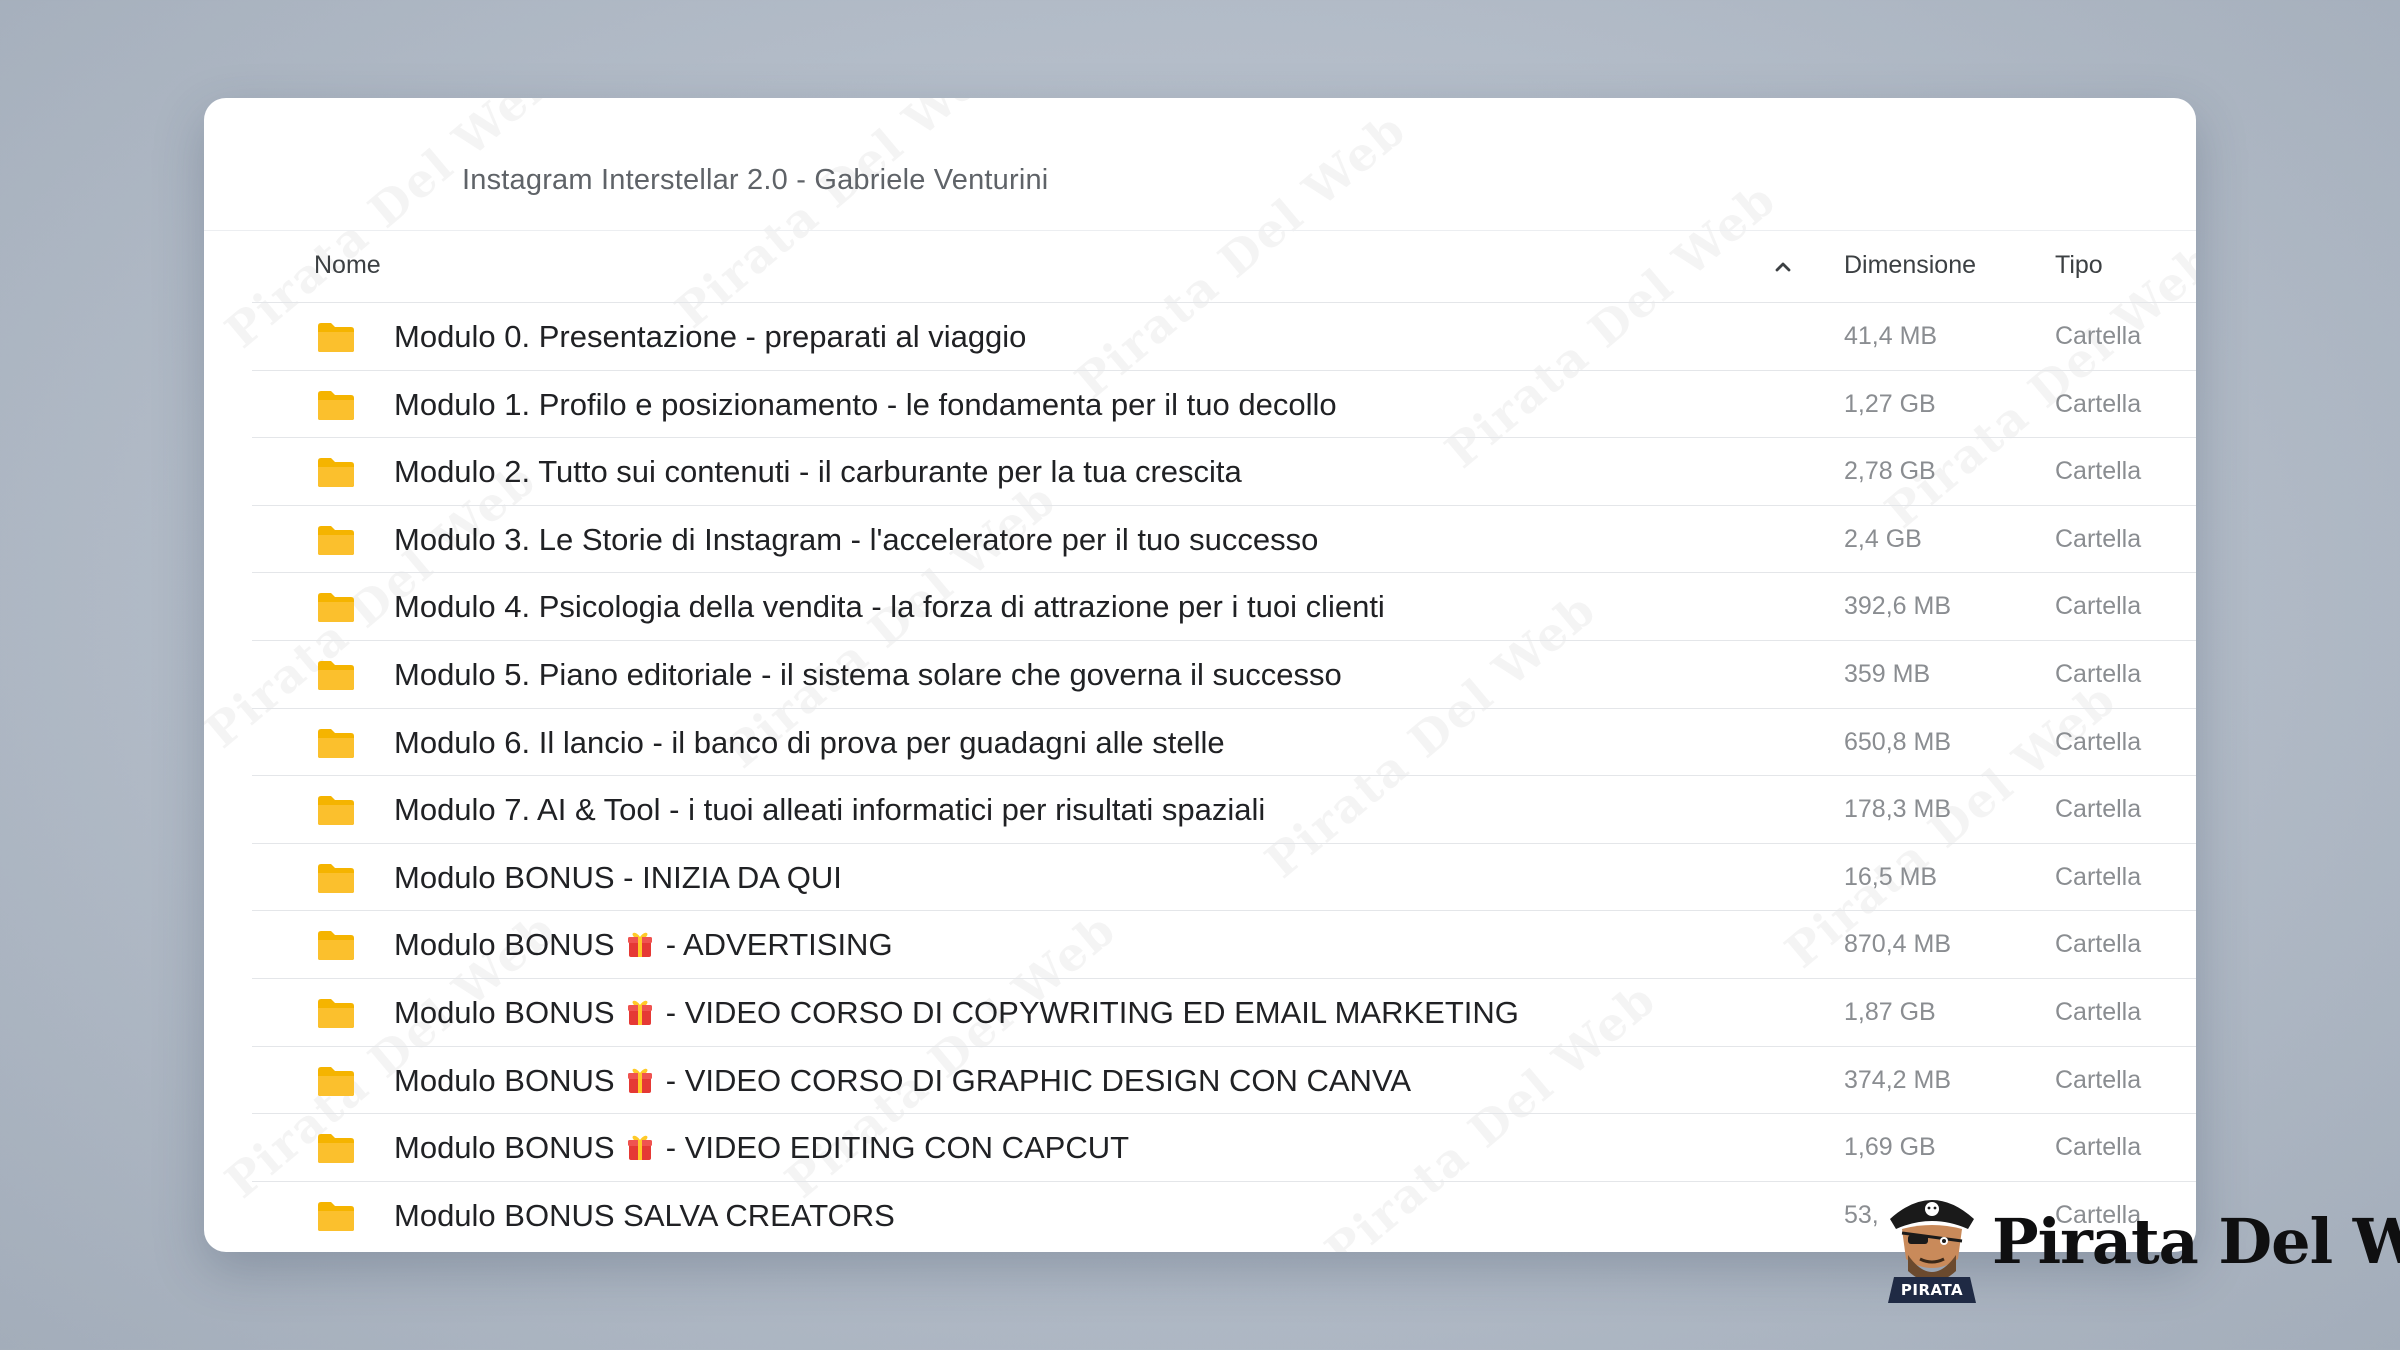 The image size is (2400, 1350). I want to click on folder-size: 1,27 GB, so click(1890, 403).